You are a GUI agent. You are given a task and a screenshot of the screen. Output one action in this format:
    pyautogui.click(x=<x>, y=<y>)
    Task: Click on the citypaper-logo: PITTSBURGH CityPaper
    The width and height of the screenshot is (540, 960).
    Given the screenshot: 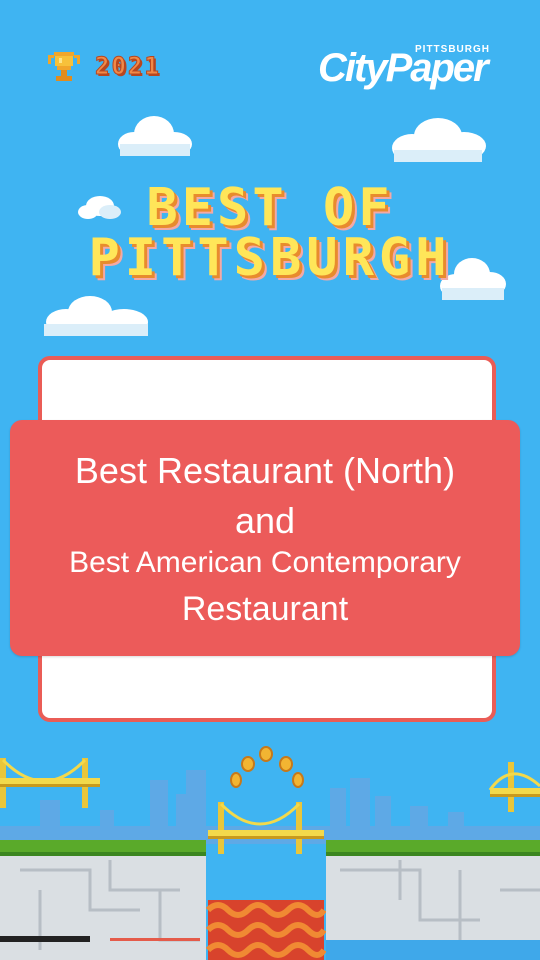 What is the action you would take?
    pyautogui.click(x=408, y=69)
    